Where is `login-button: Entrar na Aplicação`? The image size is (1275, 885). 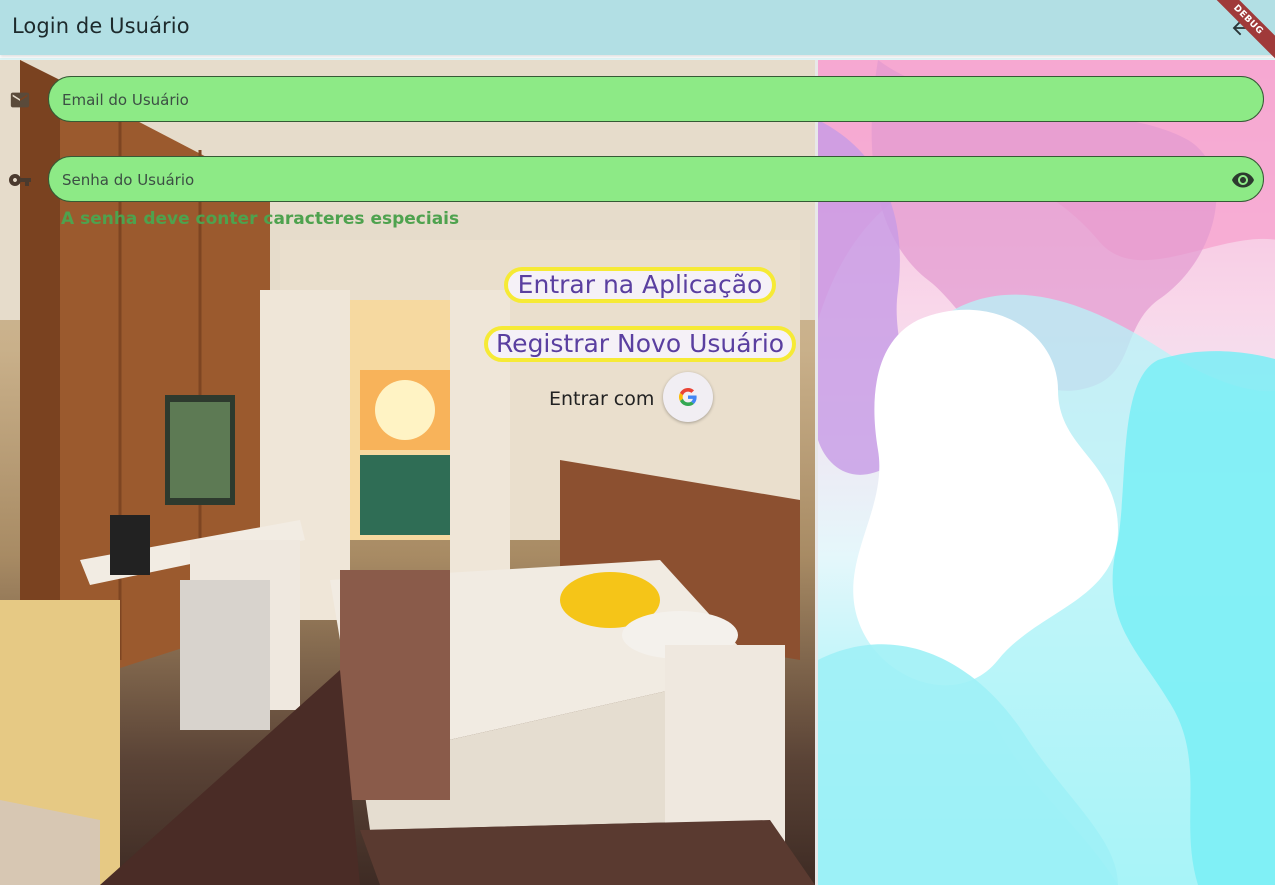
login-button: Entrar na Aplicação is located at coordinates (640, 285).